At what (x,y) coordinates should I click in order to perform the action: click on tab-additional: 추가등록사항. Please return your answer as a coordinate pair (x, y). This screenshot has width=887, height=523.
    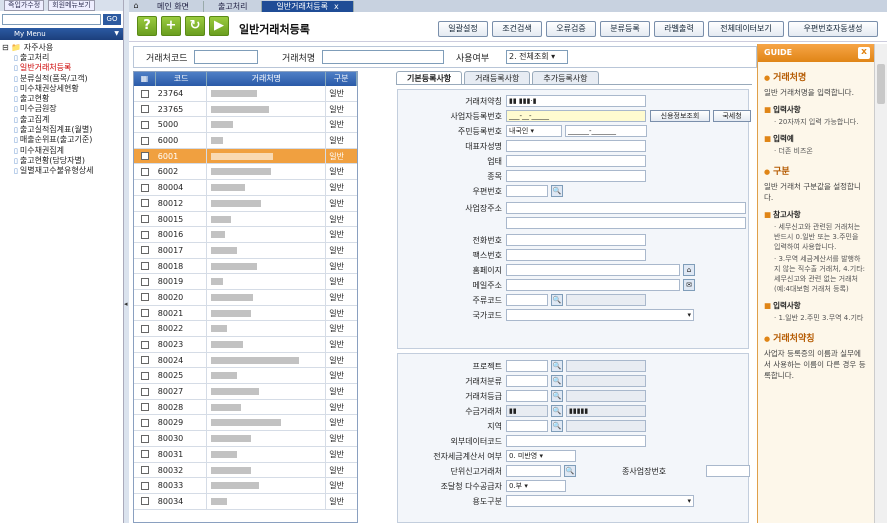
    Looking at the image, I should click on (565, 77).